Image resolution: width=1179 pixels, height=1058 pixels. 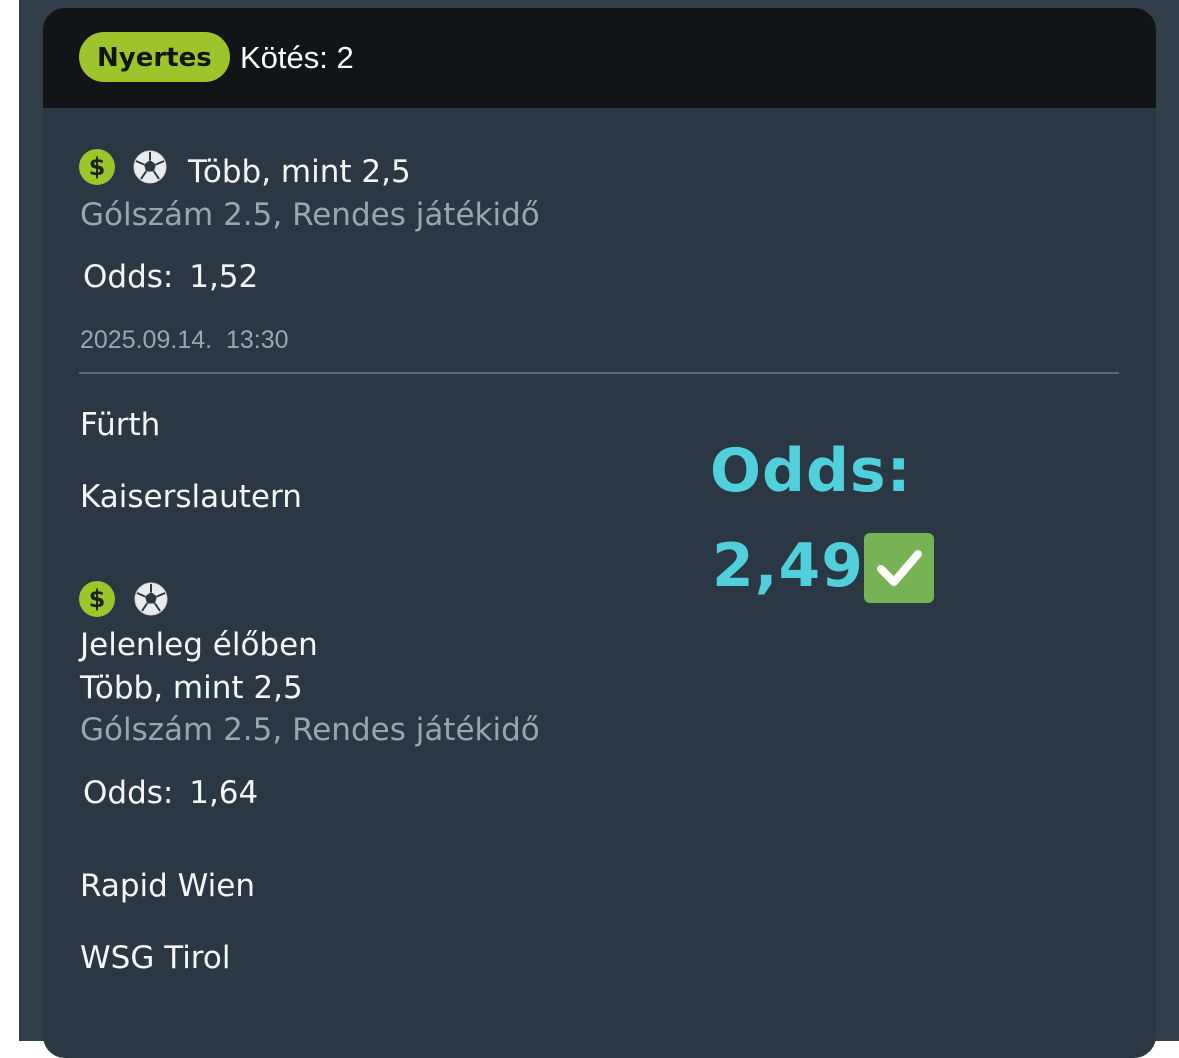 What do you see at coordinates (899, 568) in the screenshot?
I see `check-mark-button-icon` at bounding box center [899, 568].